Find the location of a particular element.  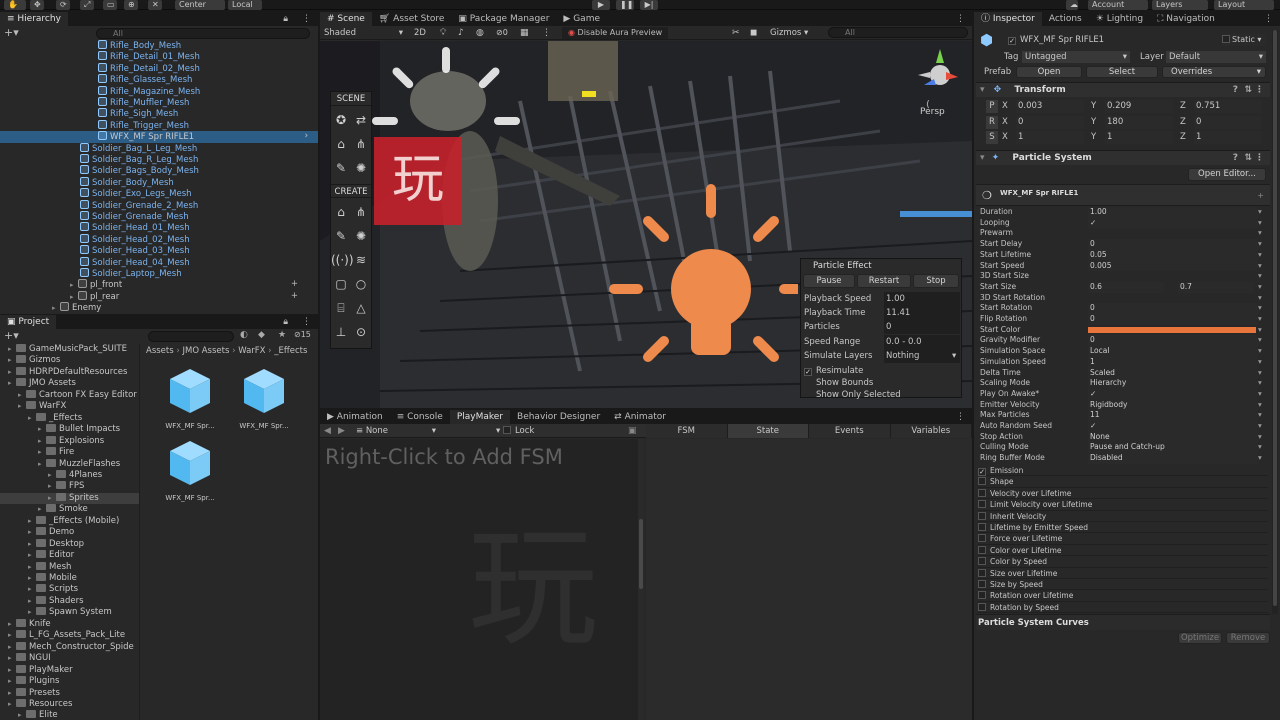

lock-icon: 🔒︎ is located at coordinates (285, 322).